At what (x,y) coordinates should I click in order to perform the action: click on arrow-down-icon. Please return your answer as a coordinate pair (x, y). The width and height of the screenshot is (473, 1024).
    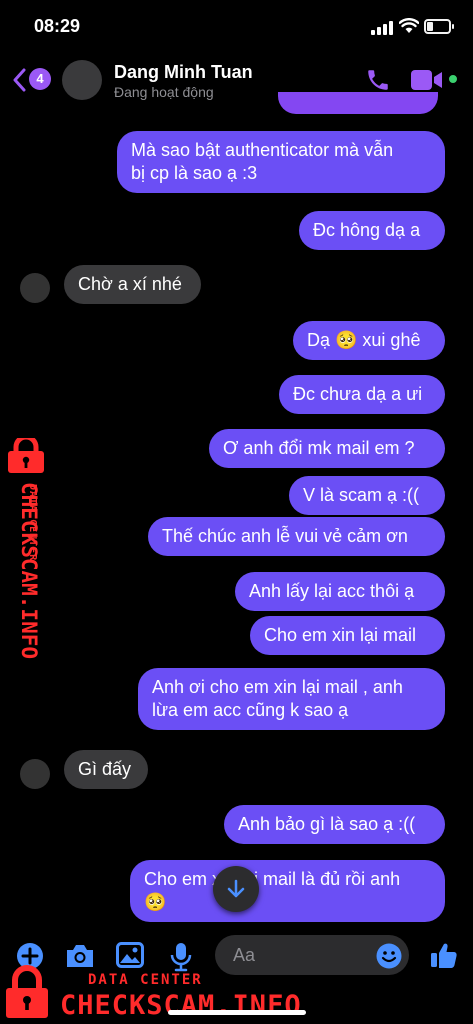
    Looking at the image, I should click on (236, 888).